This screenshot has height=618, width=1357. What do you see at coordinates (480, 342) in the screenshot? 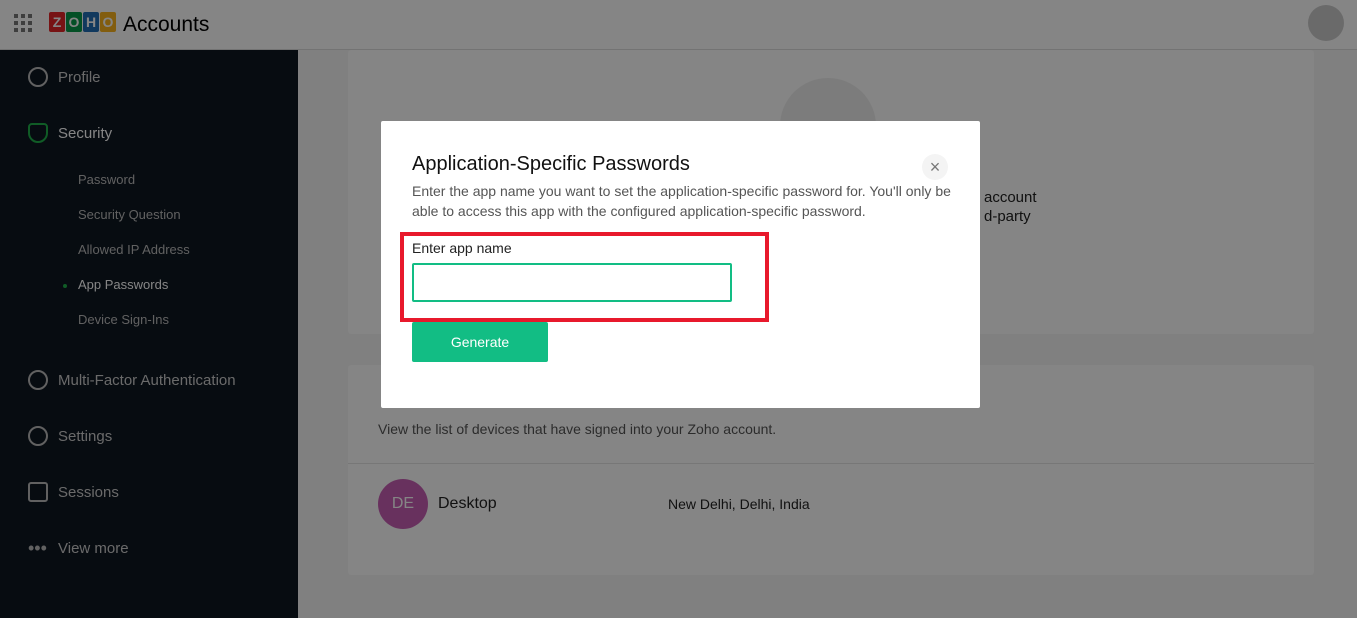
I see `generate-button: Generate` at bounding box center [480, 342].